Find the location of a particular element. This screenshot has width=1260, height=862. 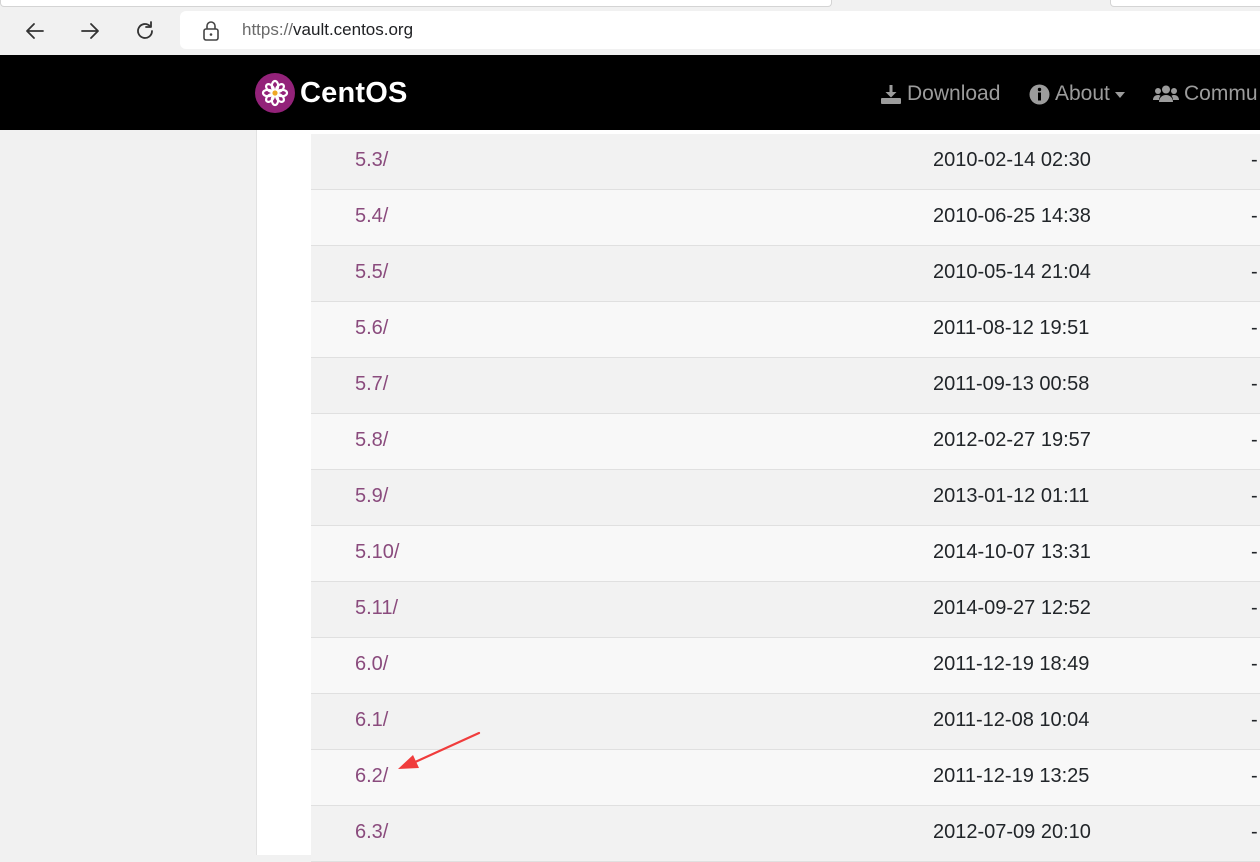

browser-toolbar: https://vault.centos.org is located at coordinates (630, 31).